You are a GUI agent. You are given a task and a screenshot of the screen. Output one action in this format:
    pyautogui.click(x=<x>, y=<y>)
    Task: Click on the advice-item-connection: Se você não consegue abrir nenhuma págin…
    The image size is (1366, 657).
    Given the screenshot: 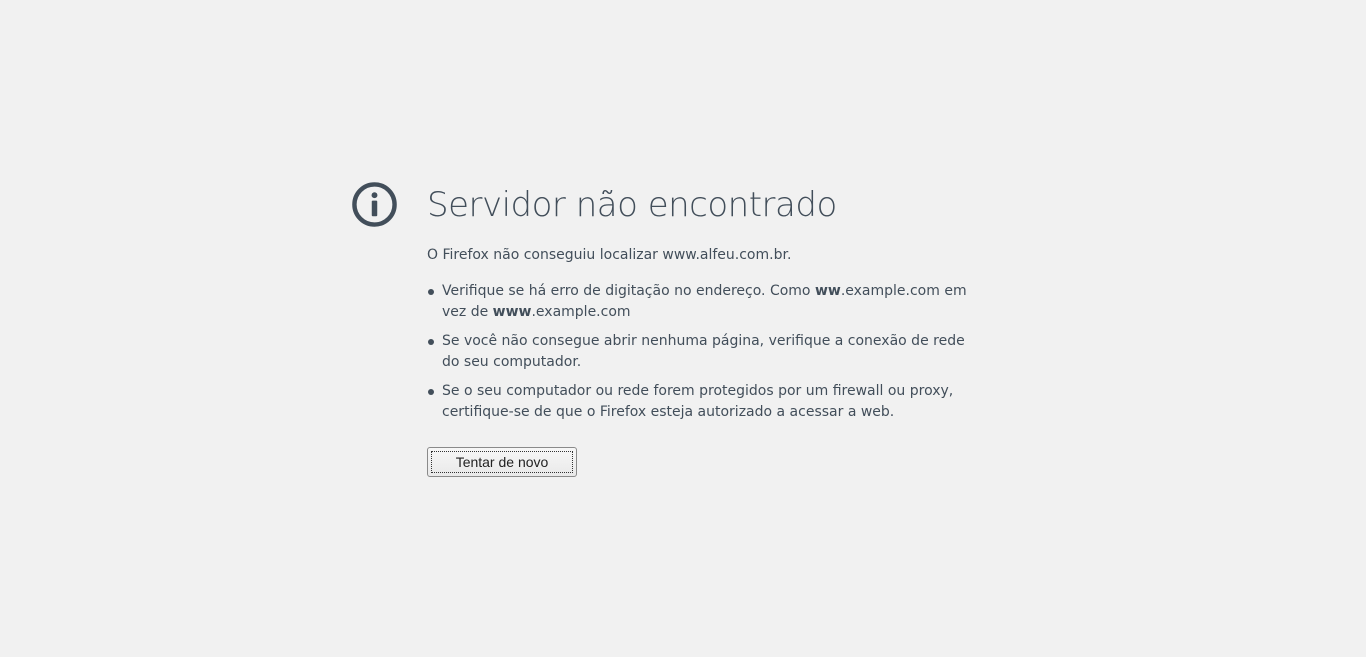 What is the action you would take?
    pyautogui.click(x=696, y=352)
    